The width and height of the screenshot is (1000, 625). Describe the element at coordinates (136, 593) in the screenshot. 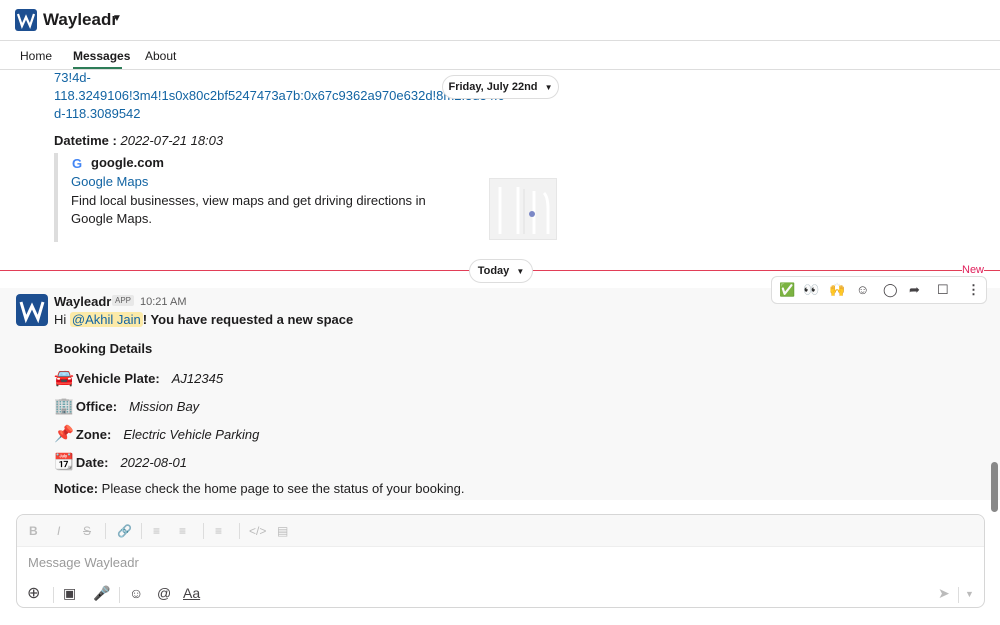

I see `emoji-icon: ☺` at that location.